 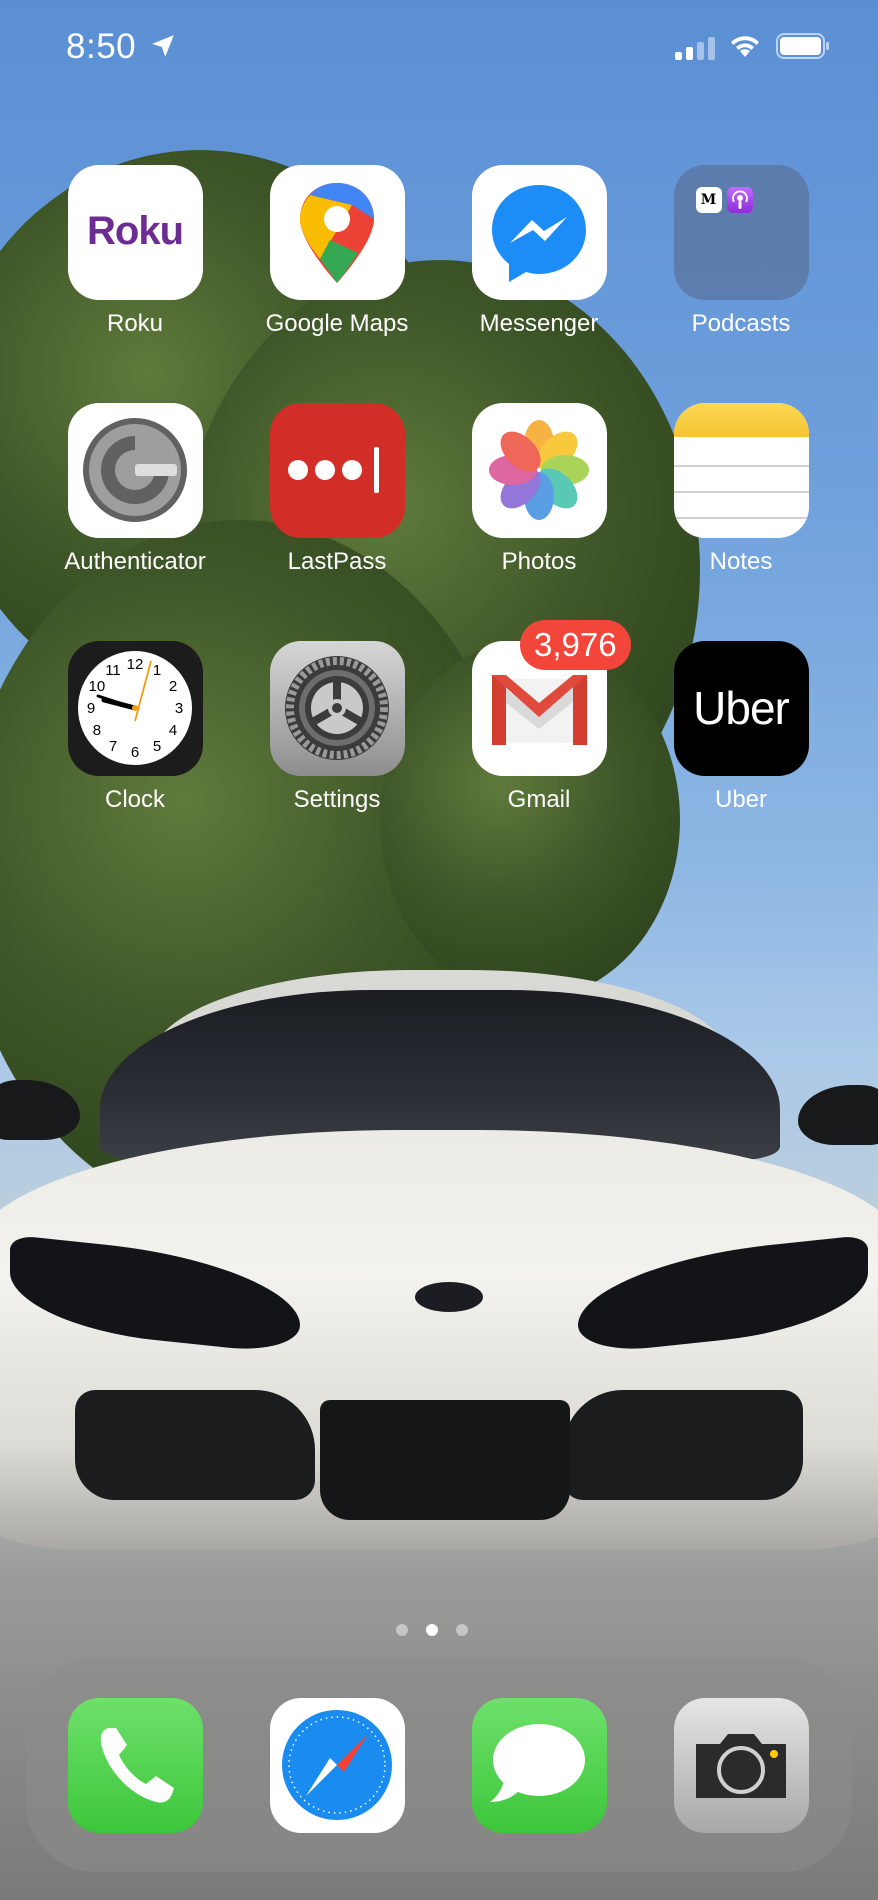 What do you see at coordinates (135, 232) in the screenshot?
I see `roku-icon: Roku` at bounding box center [135, 232].